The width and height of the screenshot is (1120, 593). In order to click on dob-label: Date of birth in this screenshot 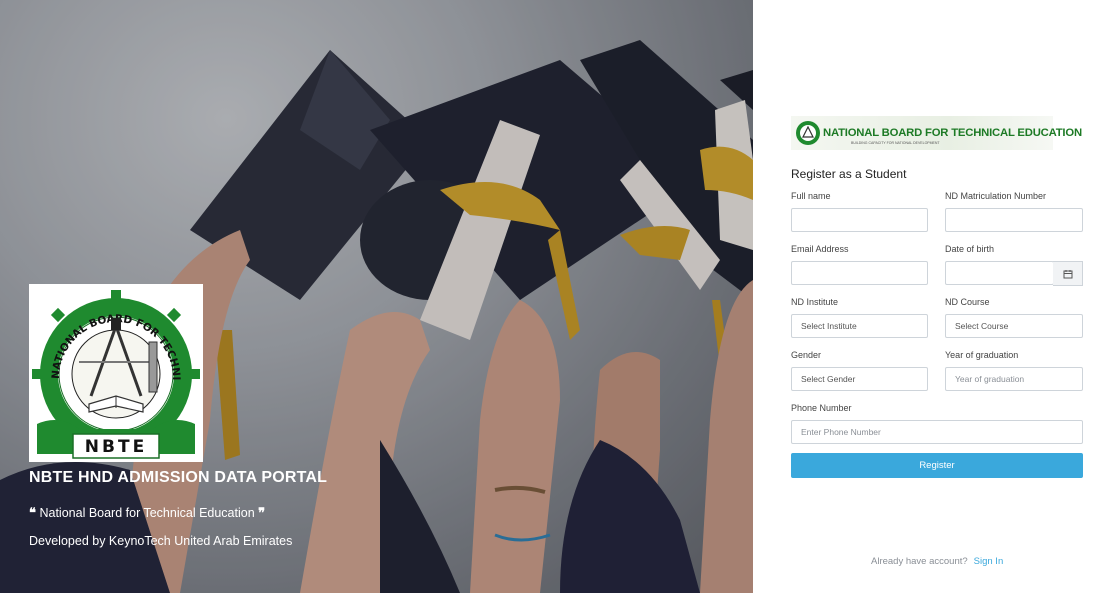, I will do `click(970, 249)`.